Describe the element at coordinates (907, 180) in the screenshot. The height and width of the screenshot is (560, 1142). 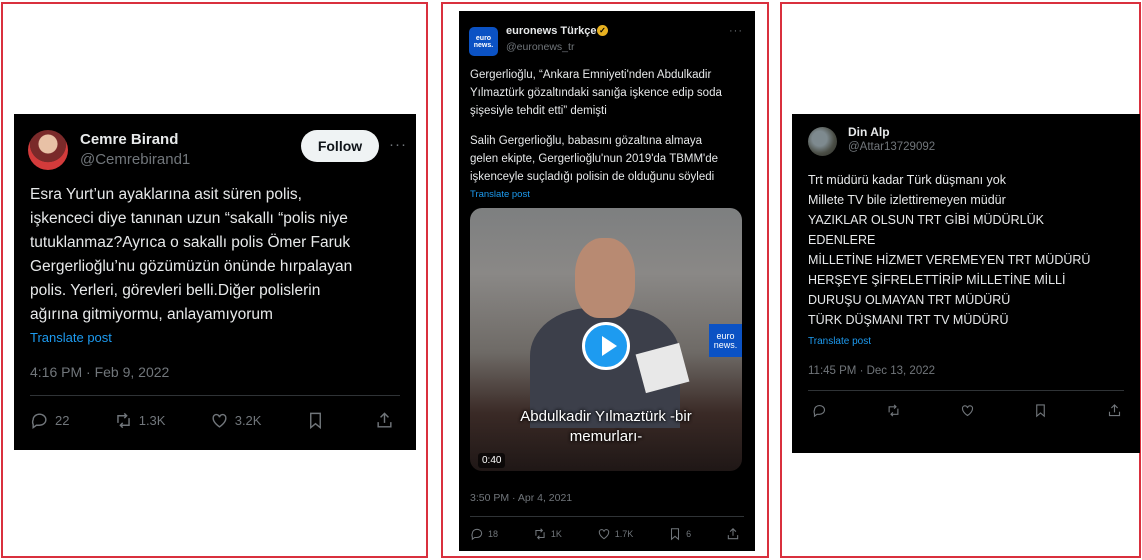
I see `tweet-text-line: Trt müdürü kadar Türk düşmanı yok` at that location.